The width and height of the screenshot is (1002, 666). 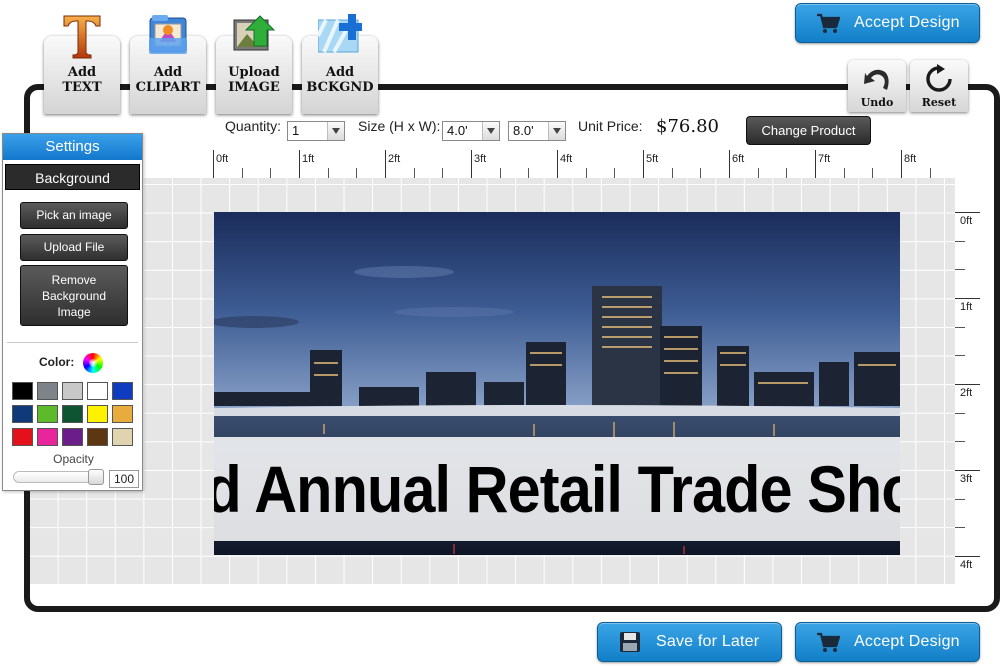 What do you see at coordinates (22, 391) in the screenshot?
I see `color-swatch-black` at bounding box center [22, 391].